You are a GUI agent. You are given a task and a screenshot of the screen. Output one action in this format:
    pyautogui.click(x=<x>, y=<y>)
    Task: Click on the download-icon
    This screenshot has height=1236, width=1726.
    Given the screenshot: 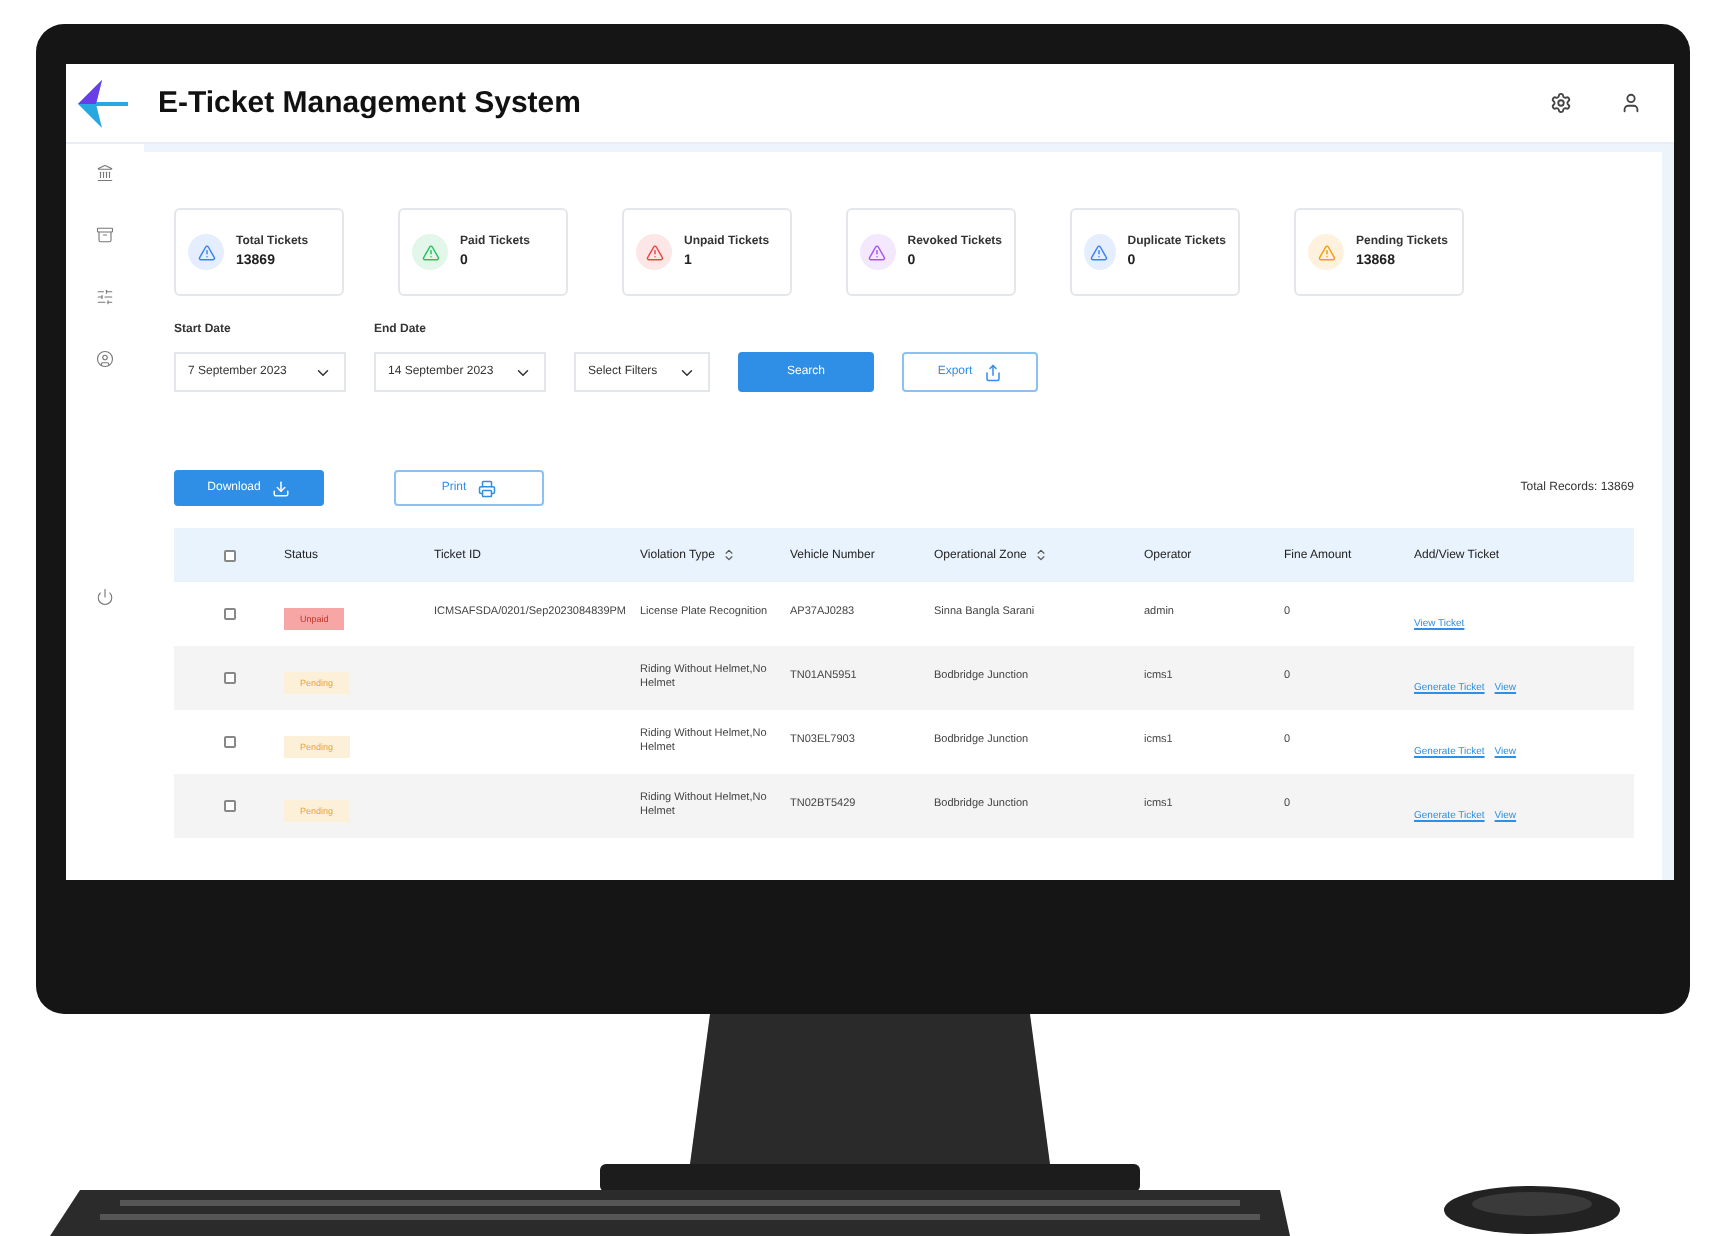 What is the action you would take?
    pyautogui.click(x=281, y=488)
    